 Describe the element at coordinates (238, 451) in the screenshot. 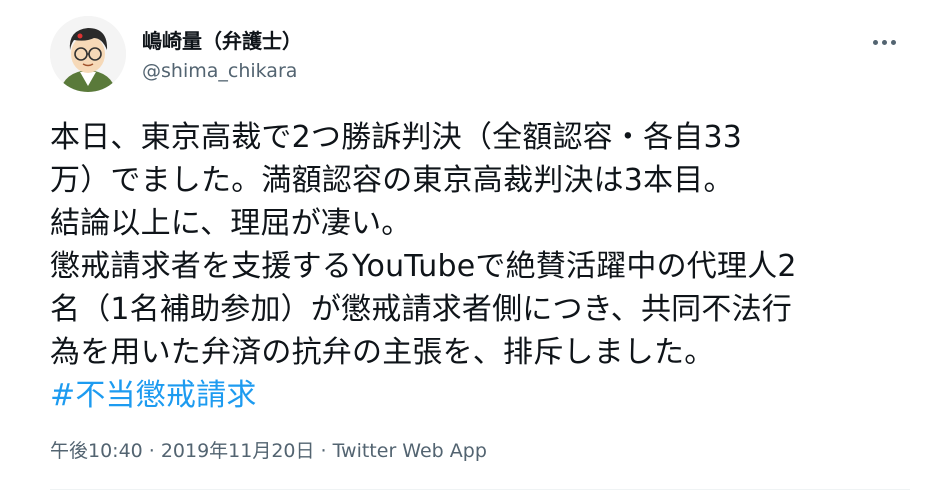

I see `tweet-date: 2019年11月20日` at that location.